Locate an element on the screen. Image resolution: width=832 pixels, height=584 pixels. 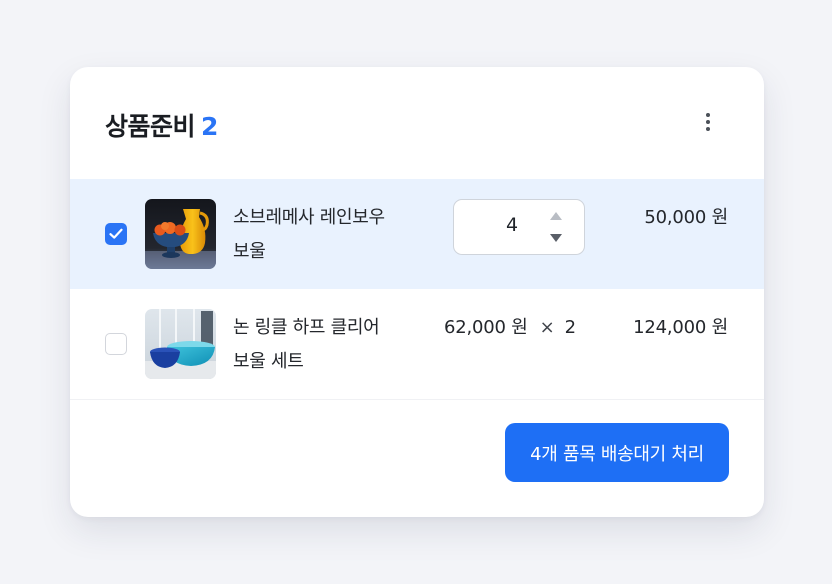
section-title: 상품준비 2 is located at coordinates (161, 125).